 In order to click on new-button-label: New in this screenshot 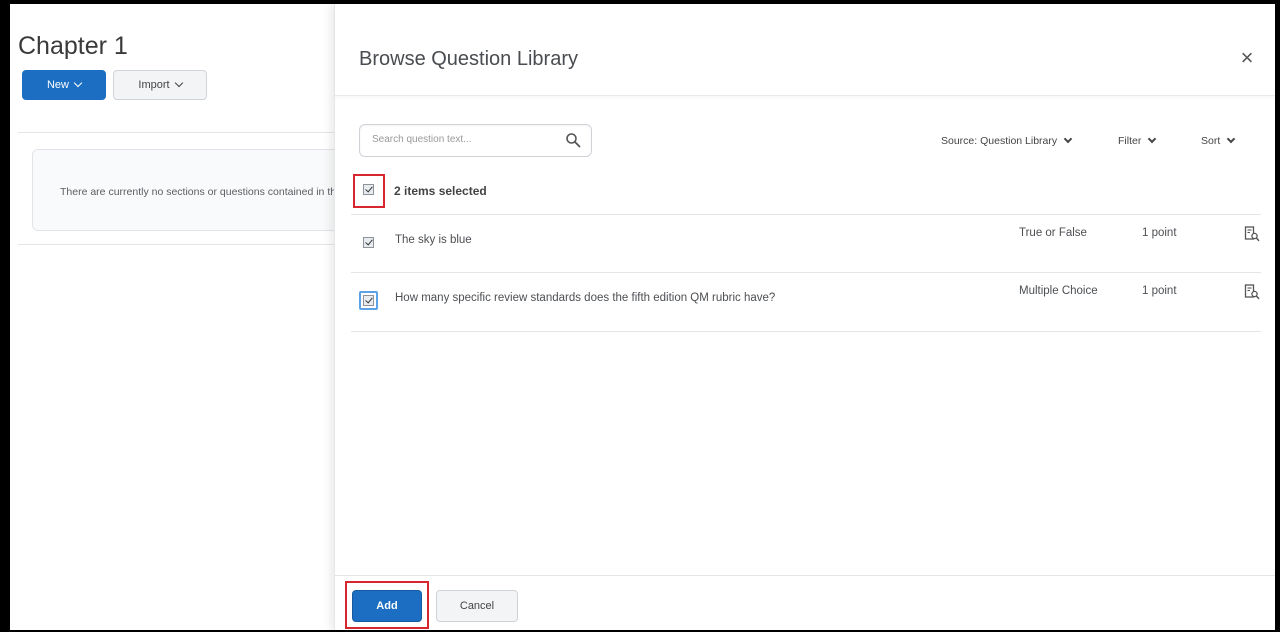, I will do `click(57, 85)`.